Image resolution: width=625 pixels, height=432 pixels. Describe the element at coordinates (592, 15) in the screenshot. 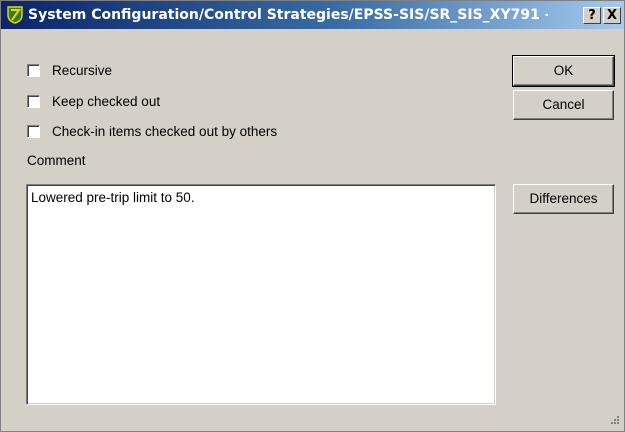

I see `help-button: ?` at that location.